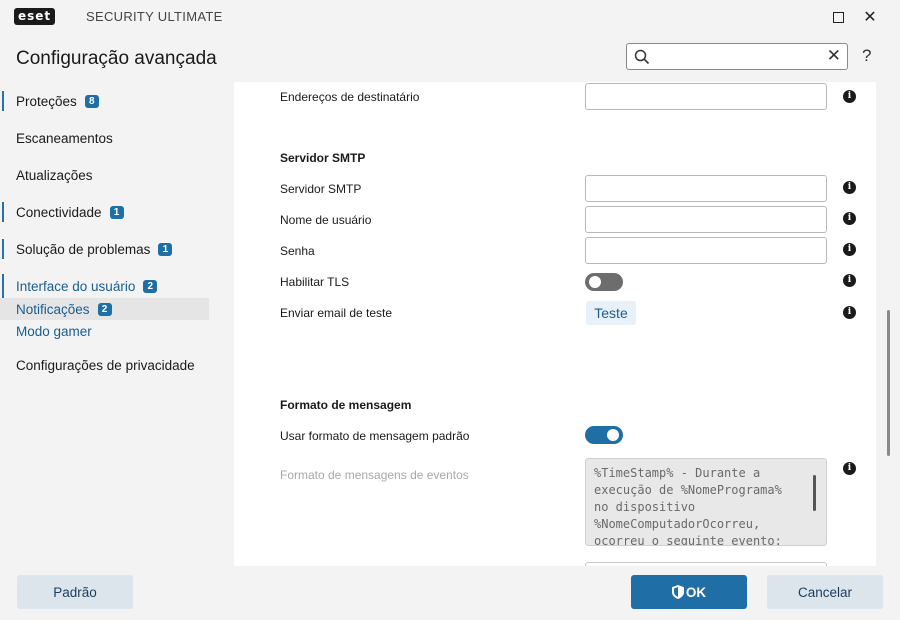 This screenshot has width=900, height=620. I want to click on sidebar-item-solucao-de-problemas: Solução de problemas 1, so click(86, 249).